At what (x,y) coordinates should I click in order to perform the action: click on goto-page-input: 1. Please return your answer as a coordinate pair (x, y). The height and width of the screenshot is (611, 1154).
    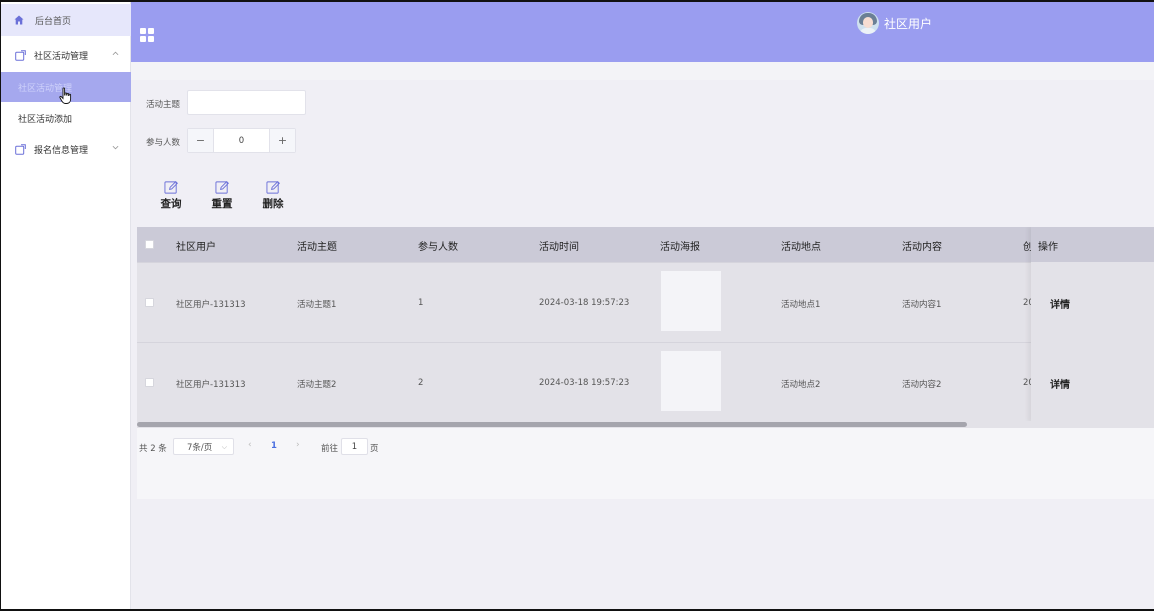
    Looking at the image, I should click on (354, 446).